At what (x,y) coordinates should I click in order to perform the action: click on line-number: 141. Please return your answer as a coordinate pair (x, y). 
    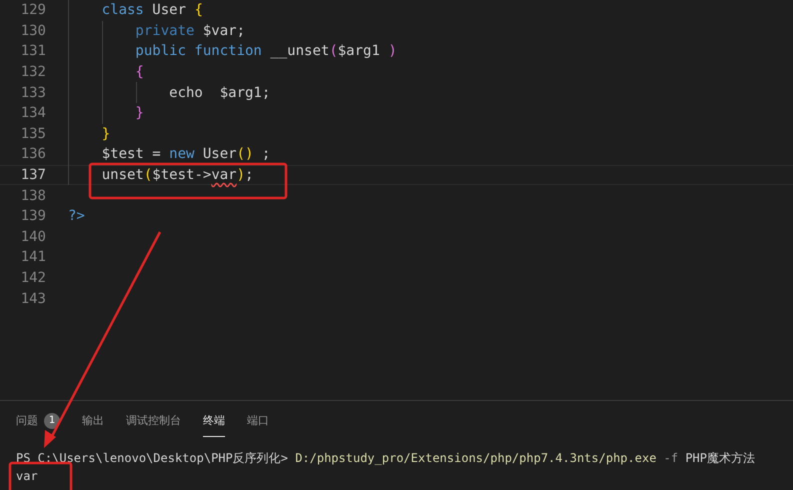
    Looking at the image, I should click on (33, 257).